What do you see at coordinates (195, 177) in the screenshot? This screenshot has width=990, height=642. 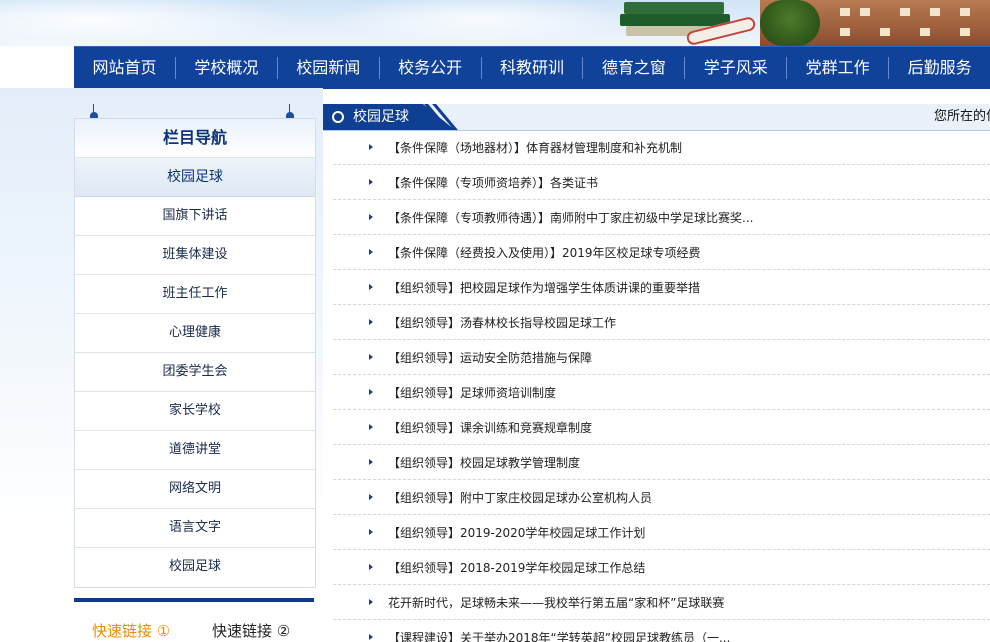 I see `sidebar-current-section: 校园足球` at bounding box center [195, 177].